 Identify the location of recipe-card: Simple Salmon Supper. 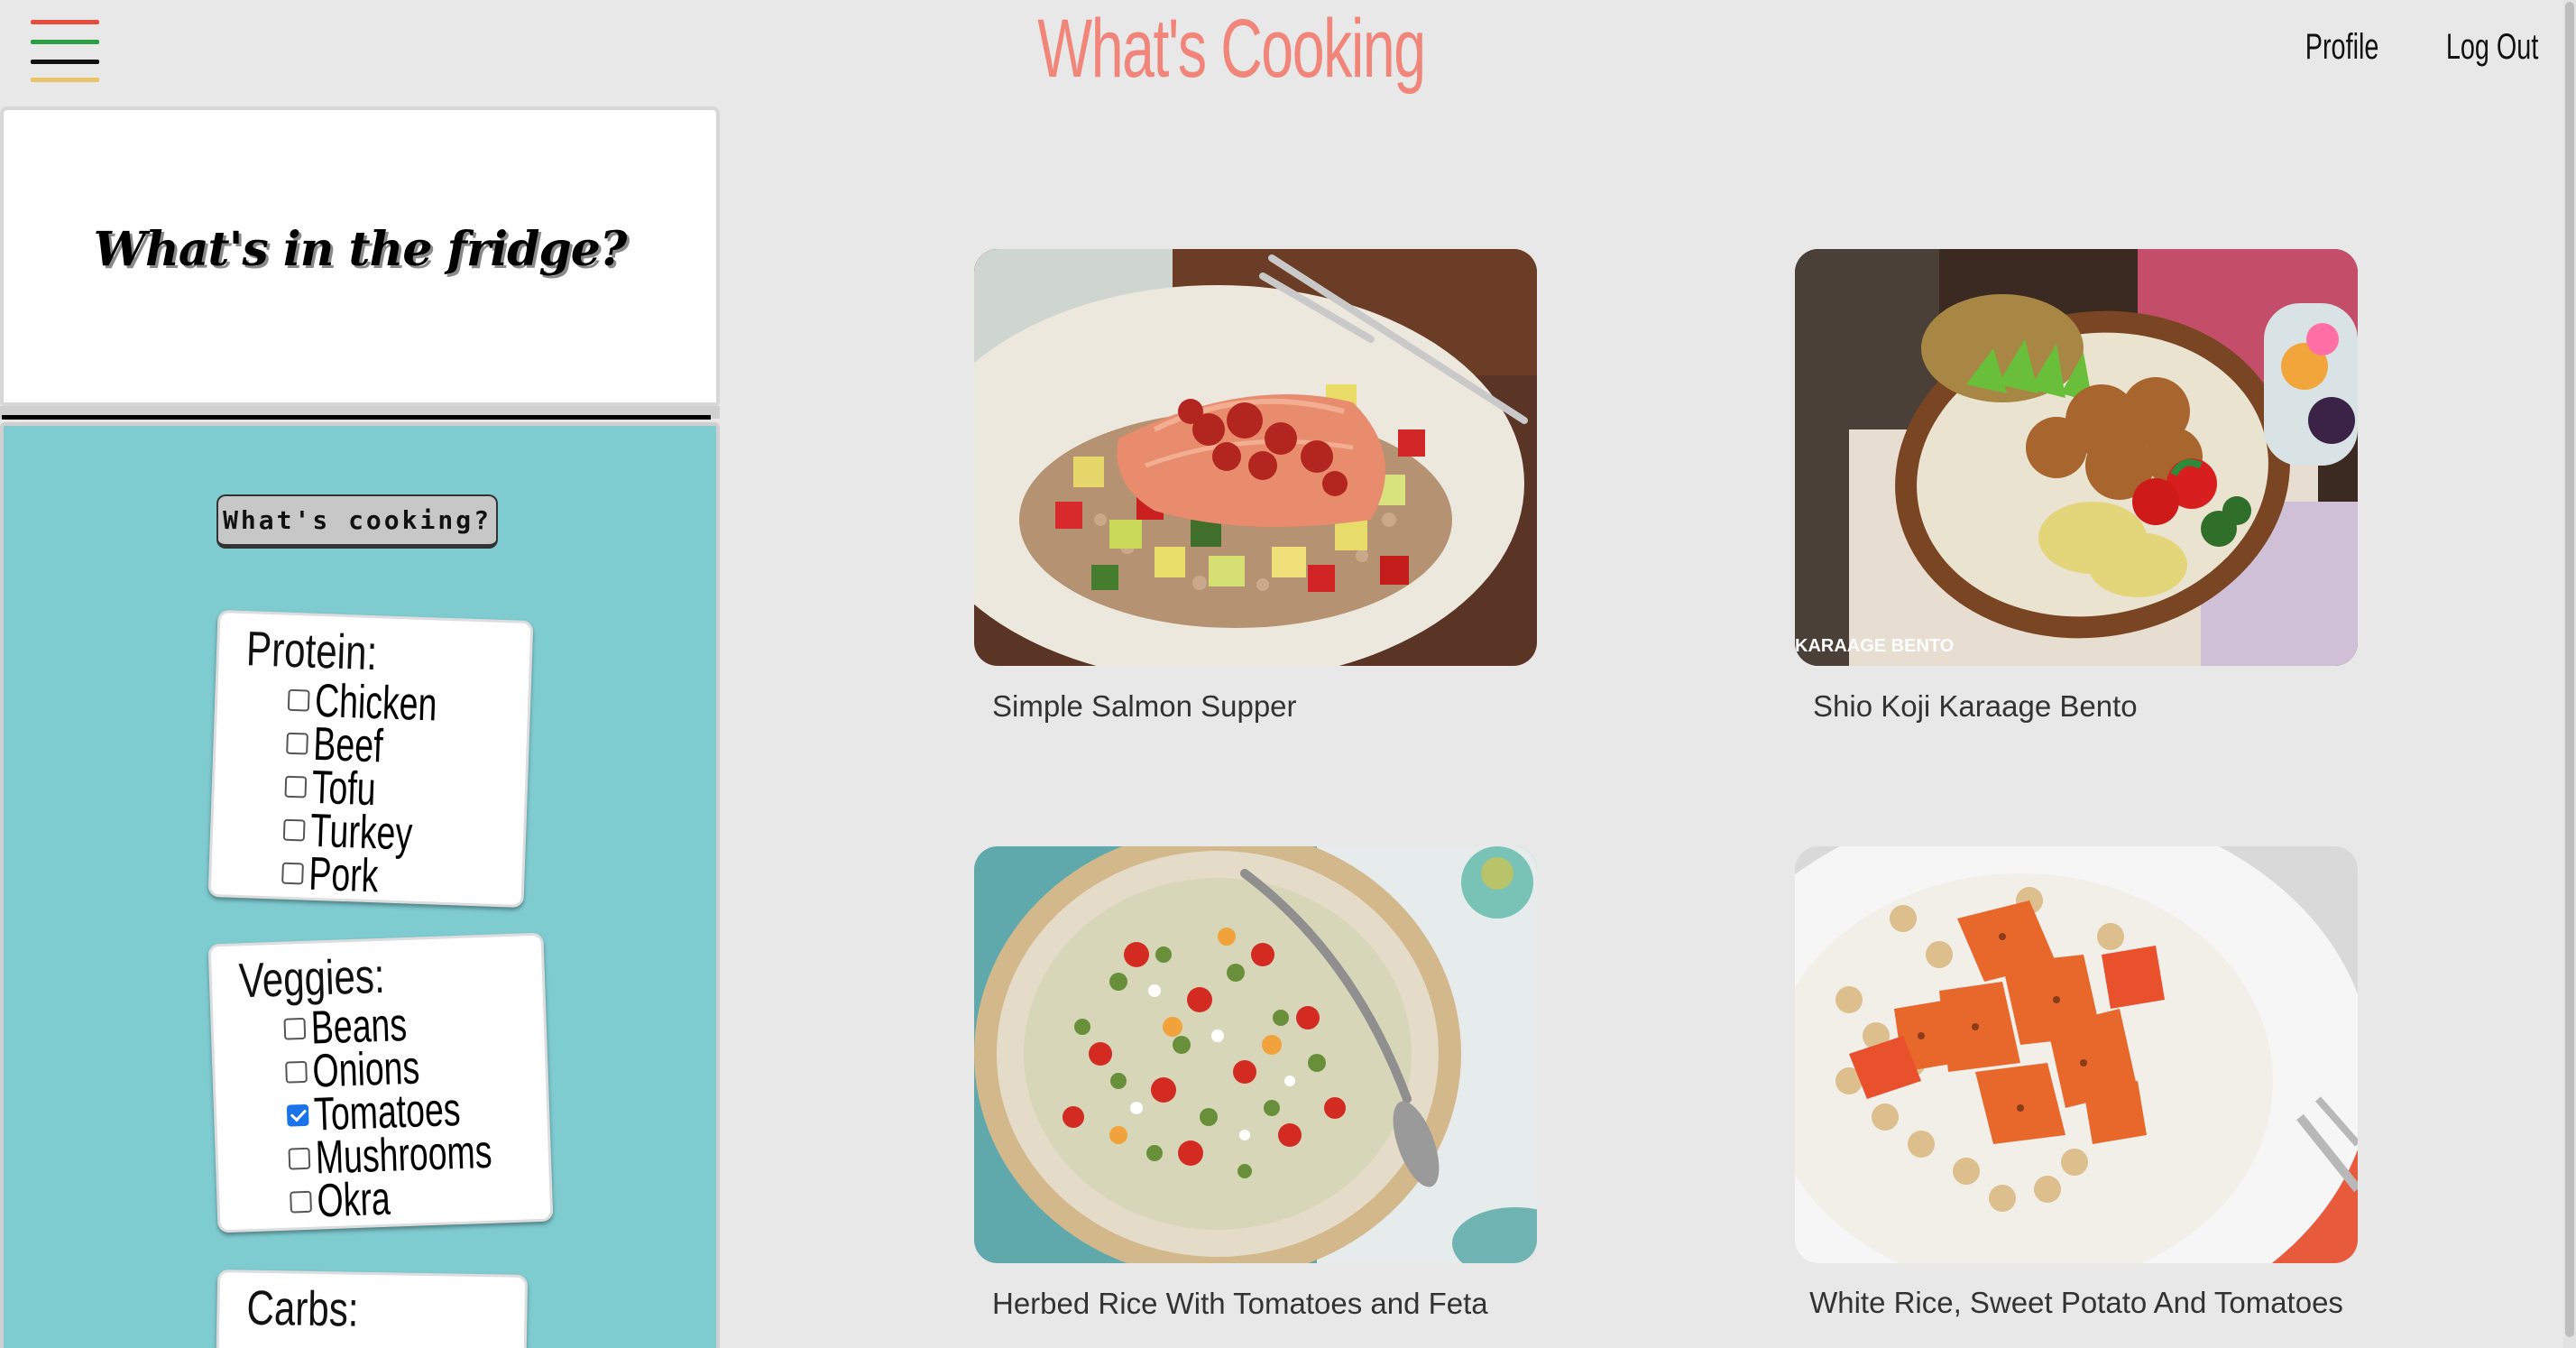
(1256, 486).